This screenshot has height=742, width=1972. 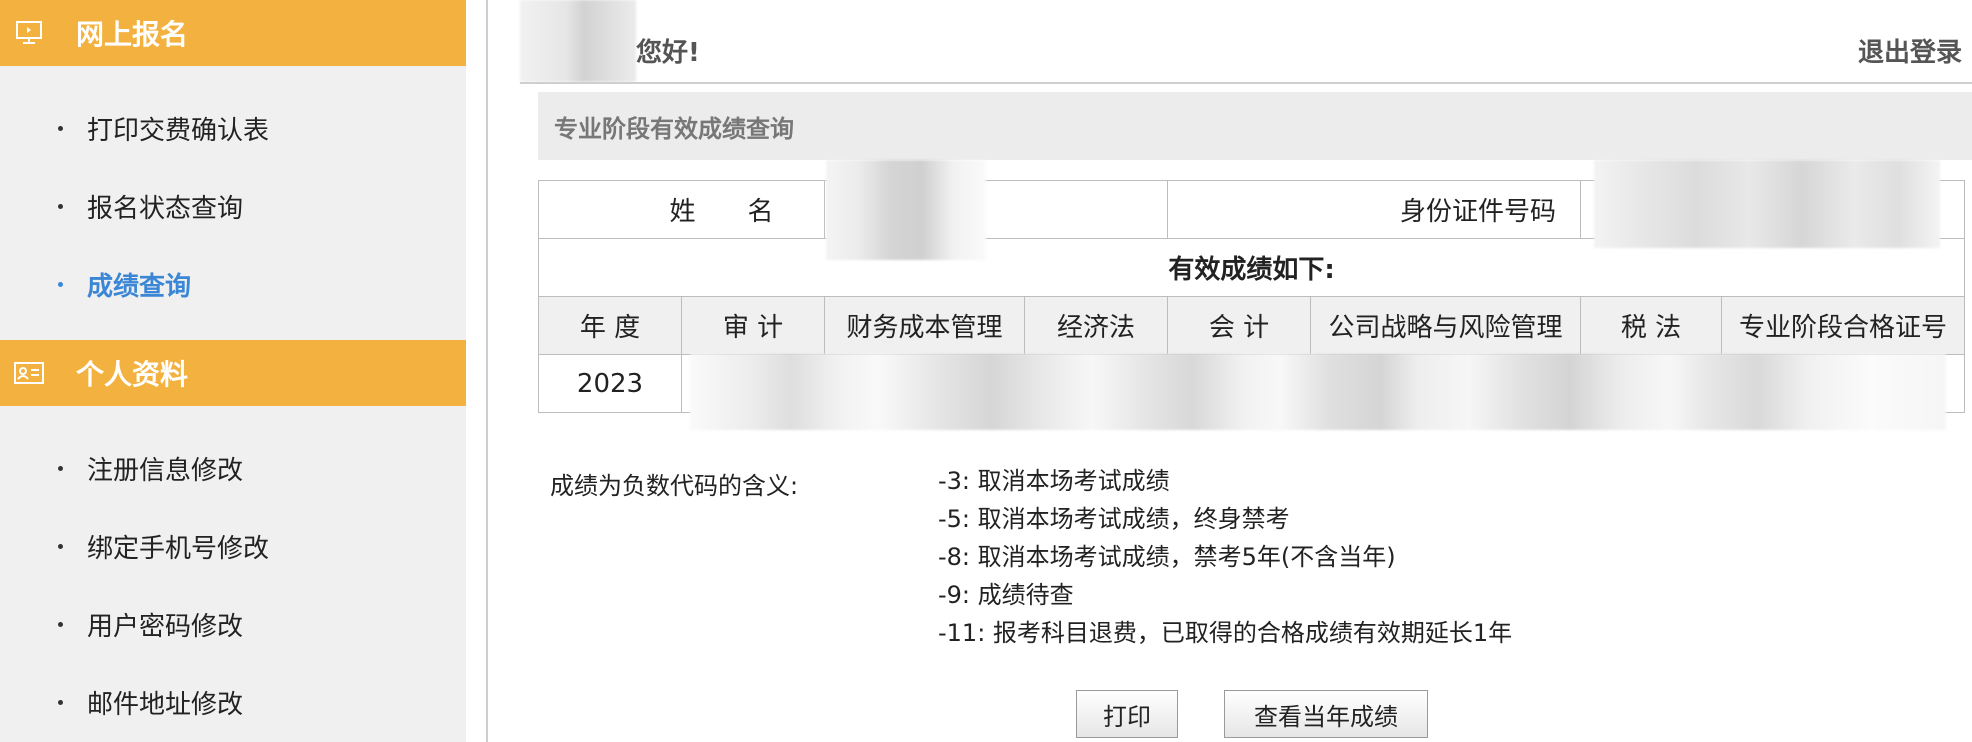 I want to click on sidebar-item-edit-email: 邮件地址修改, so click(x=150, y=702).